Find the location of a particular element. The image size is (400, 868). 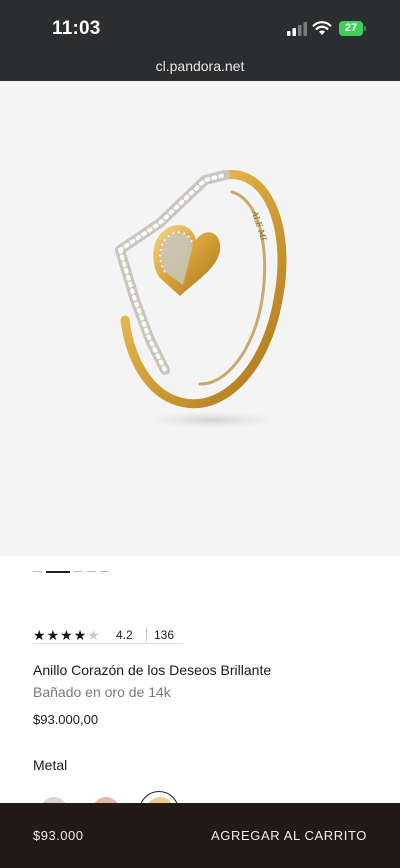

cart-bar-price: $93.000 is located at coordinates (58, 835).